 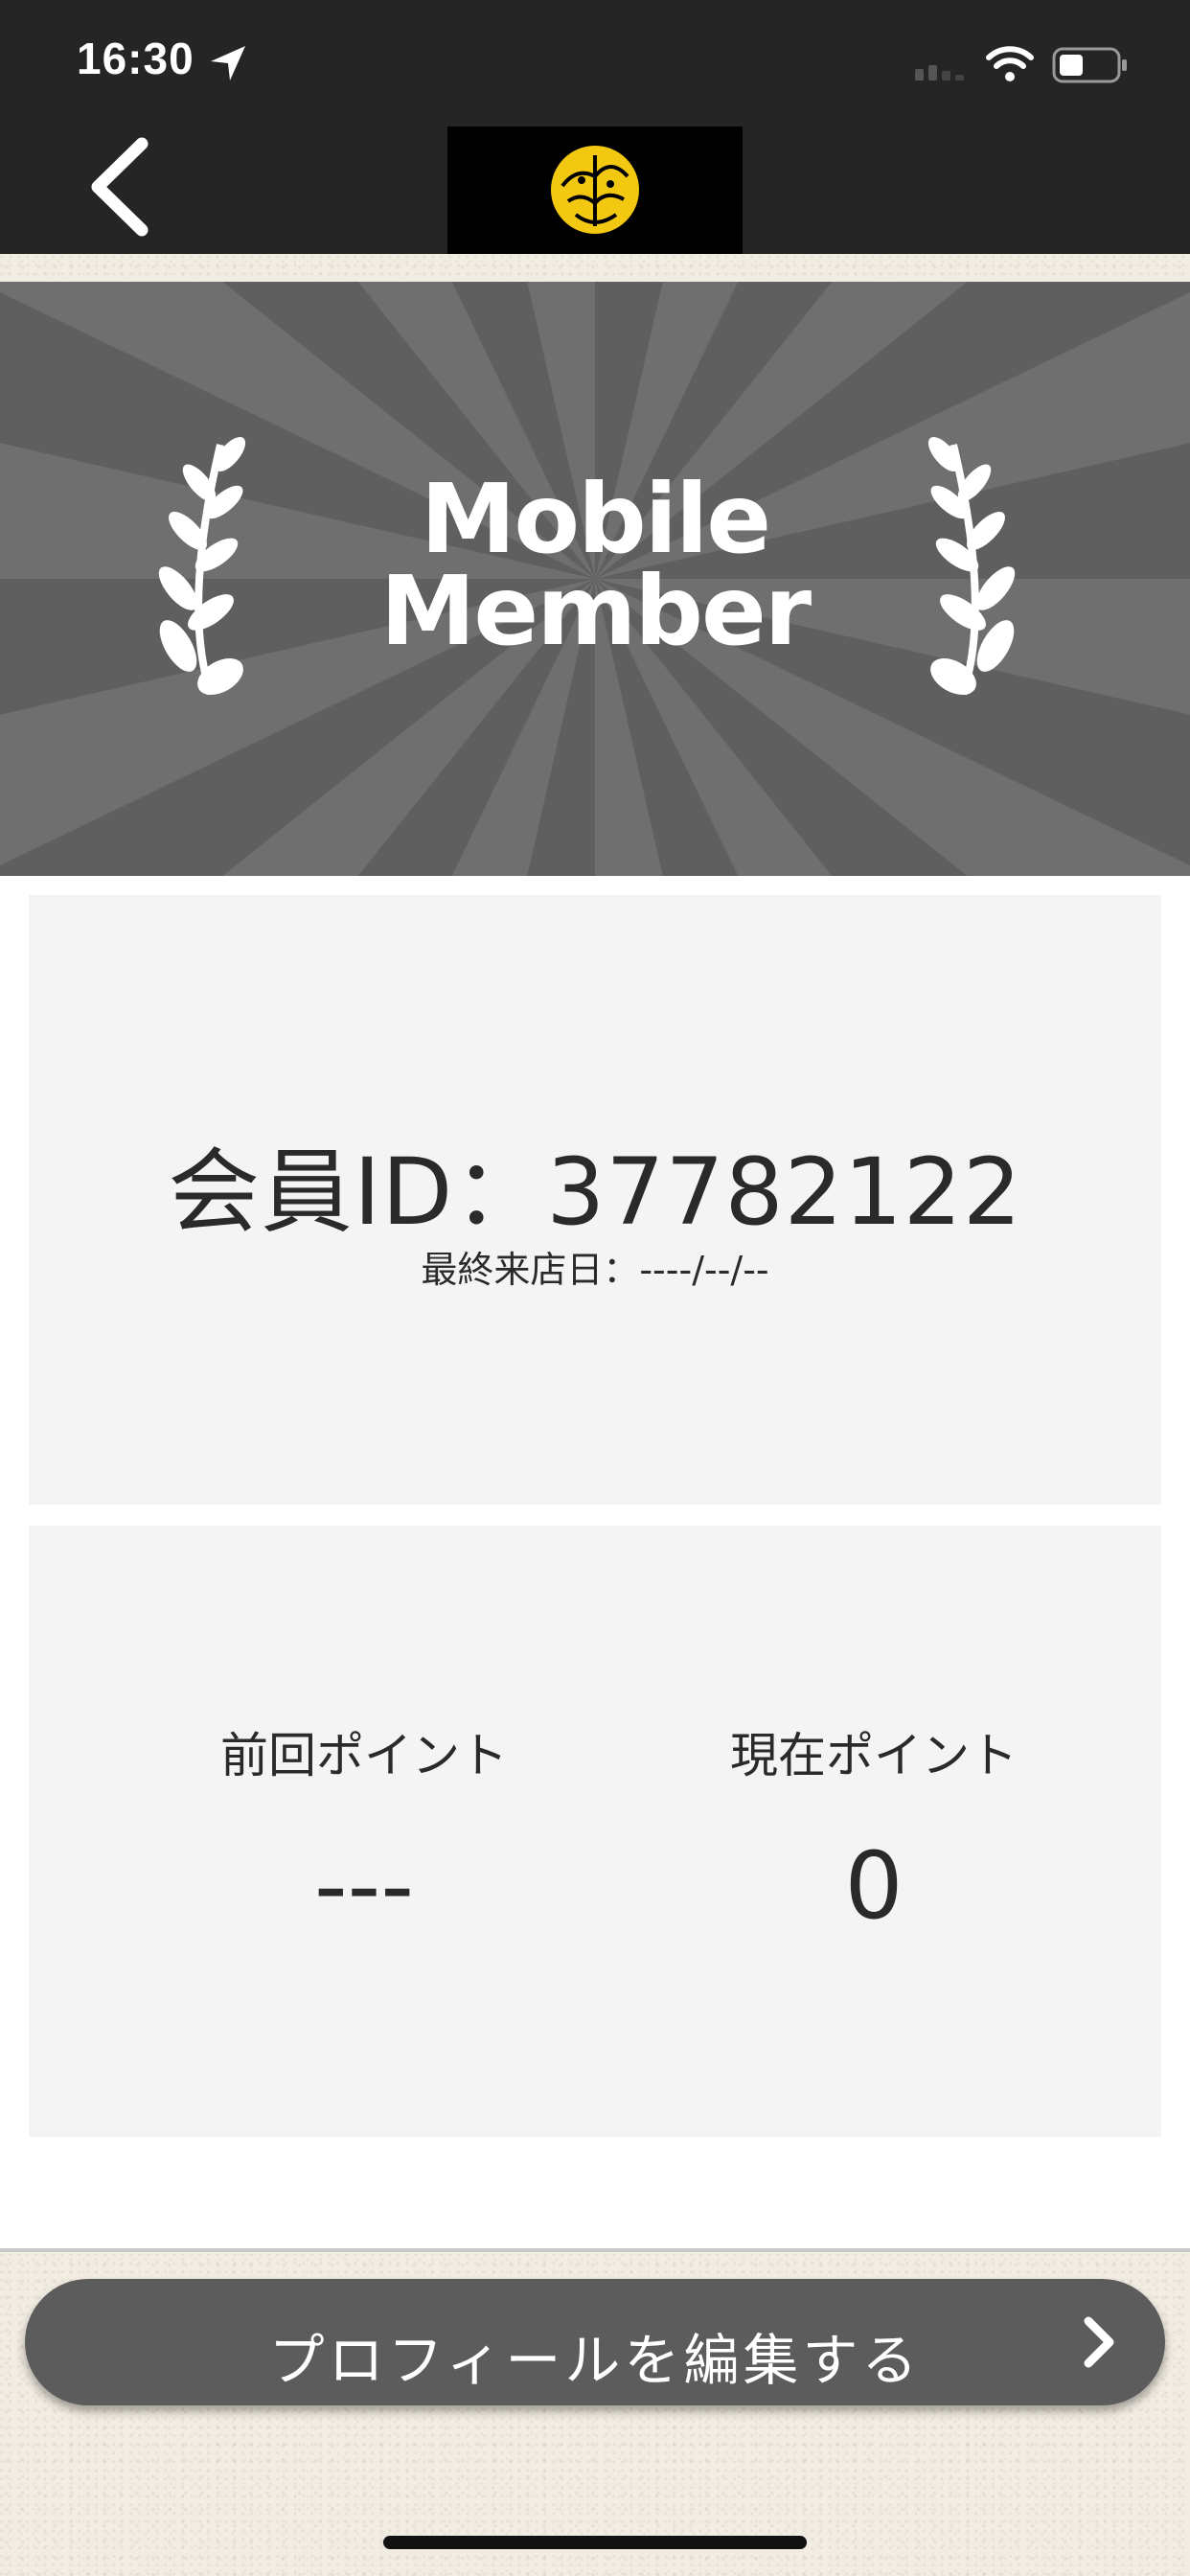 What do you see at coordinates (364, 1886) in the screenshot?
I see `previous-points-value: ---` at bounding box center [364, 1886].